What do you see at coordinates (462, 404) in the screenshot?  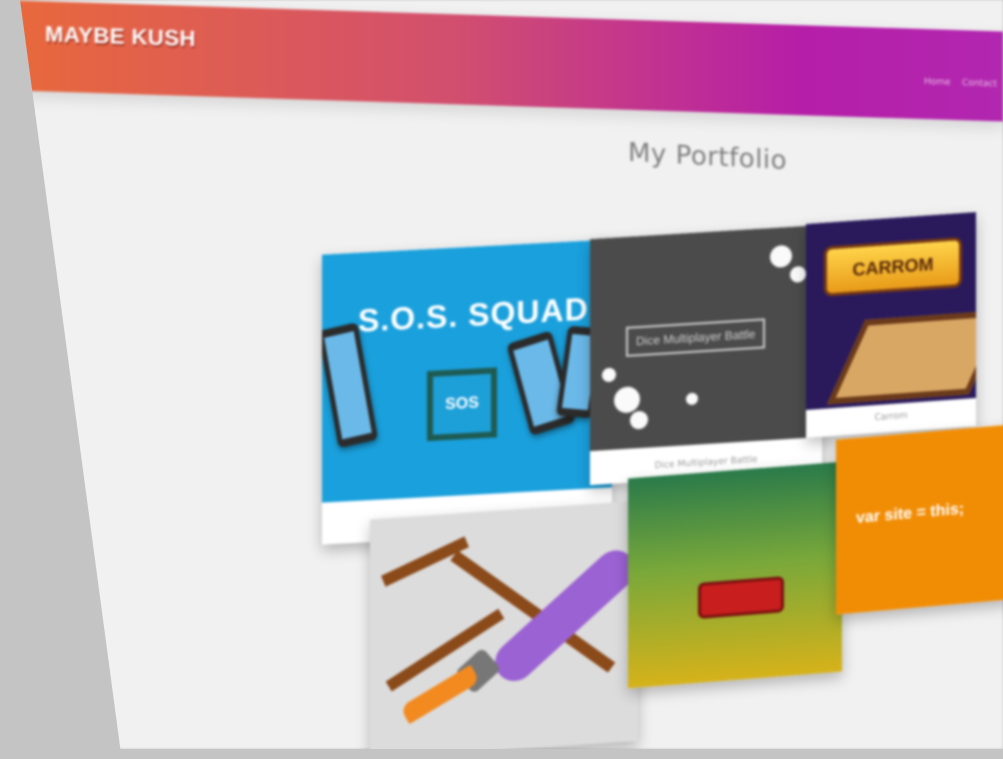 I see `sos-badge: SOS` at bounding box center [462, 404].